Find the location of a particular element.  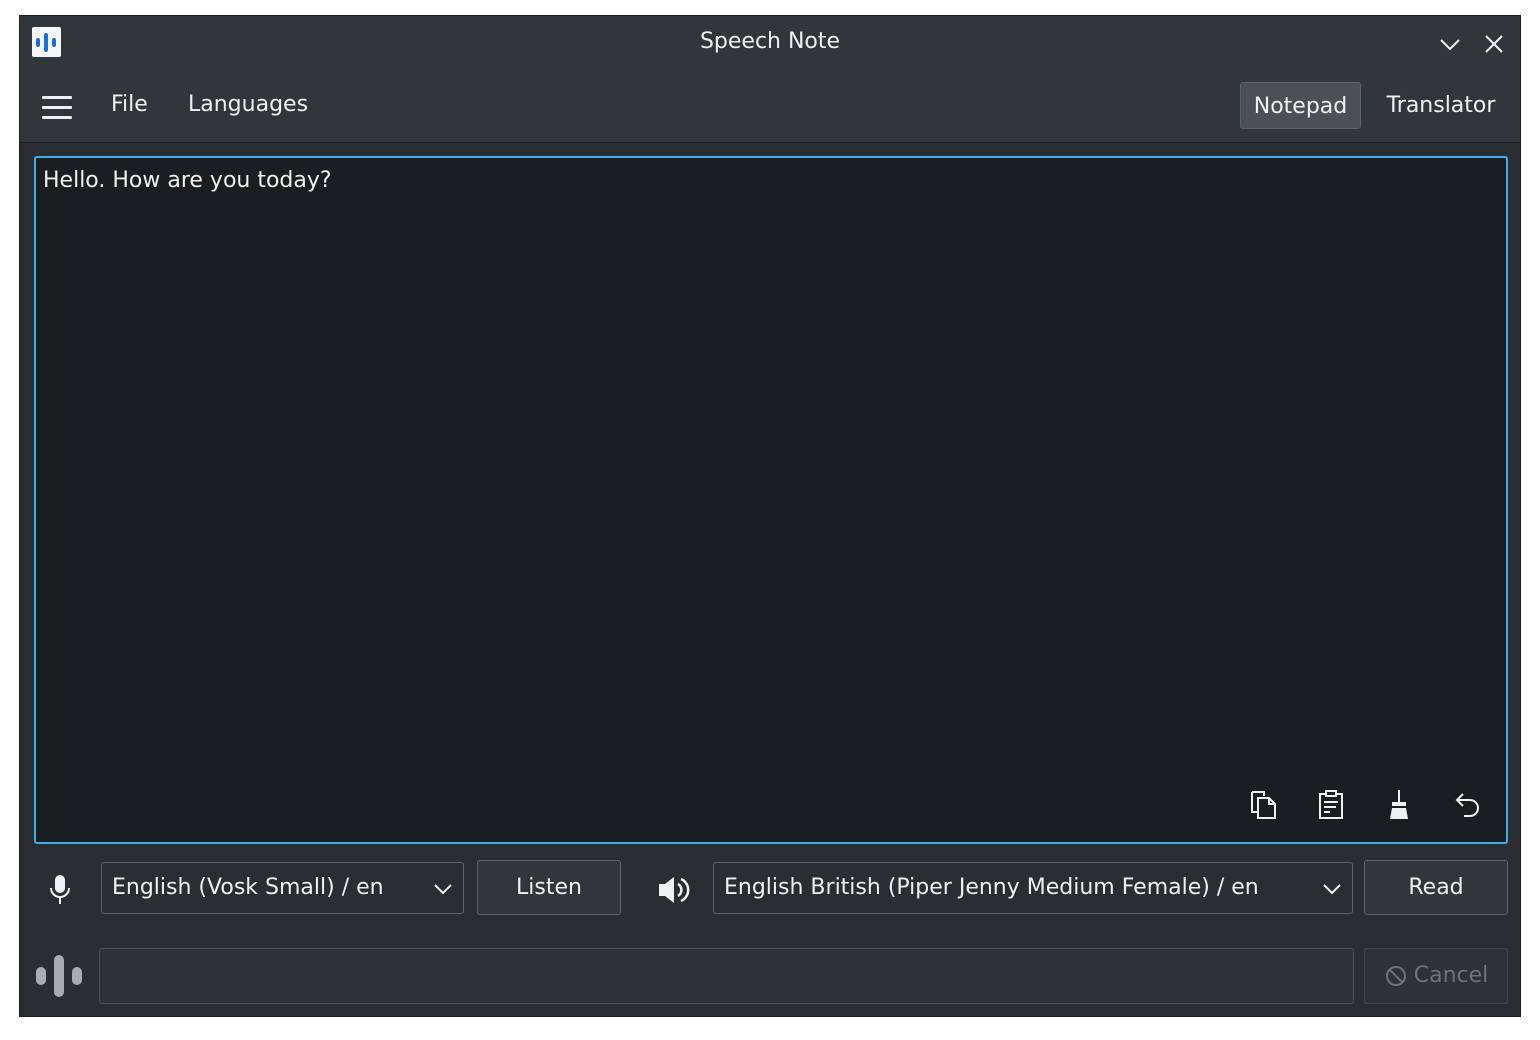

audio-level-icon is located at coordinates (60, 976).